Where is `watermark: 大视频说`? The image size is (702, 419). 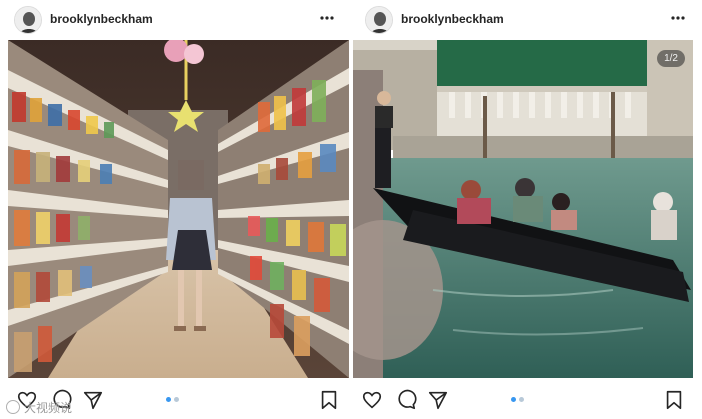
watermark: 大视频说 is located at coordinates (39, 407).